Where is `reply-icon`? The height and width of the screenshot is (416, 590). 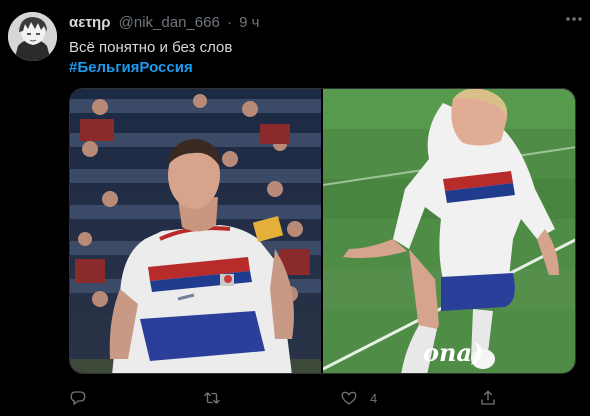 reply-icon is located at coordinates (78, 398).